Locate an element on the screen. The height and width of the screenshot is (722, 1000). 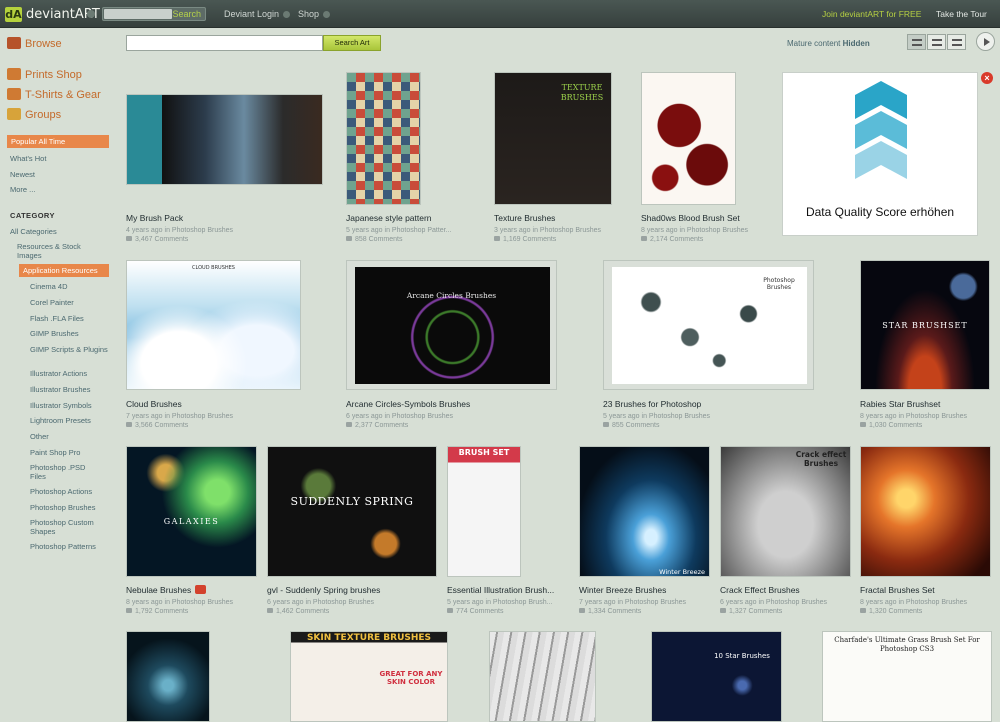
browse-link: Browse is located at coordinates (34, 43).